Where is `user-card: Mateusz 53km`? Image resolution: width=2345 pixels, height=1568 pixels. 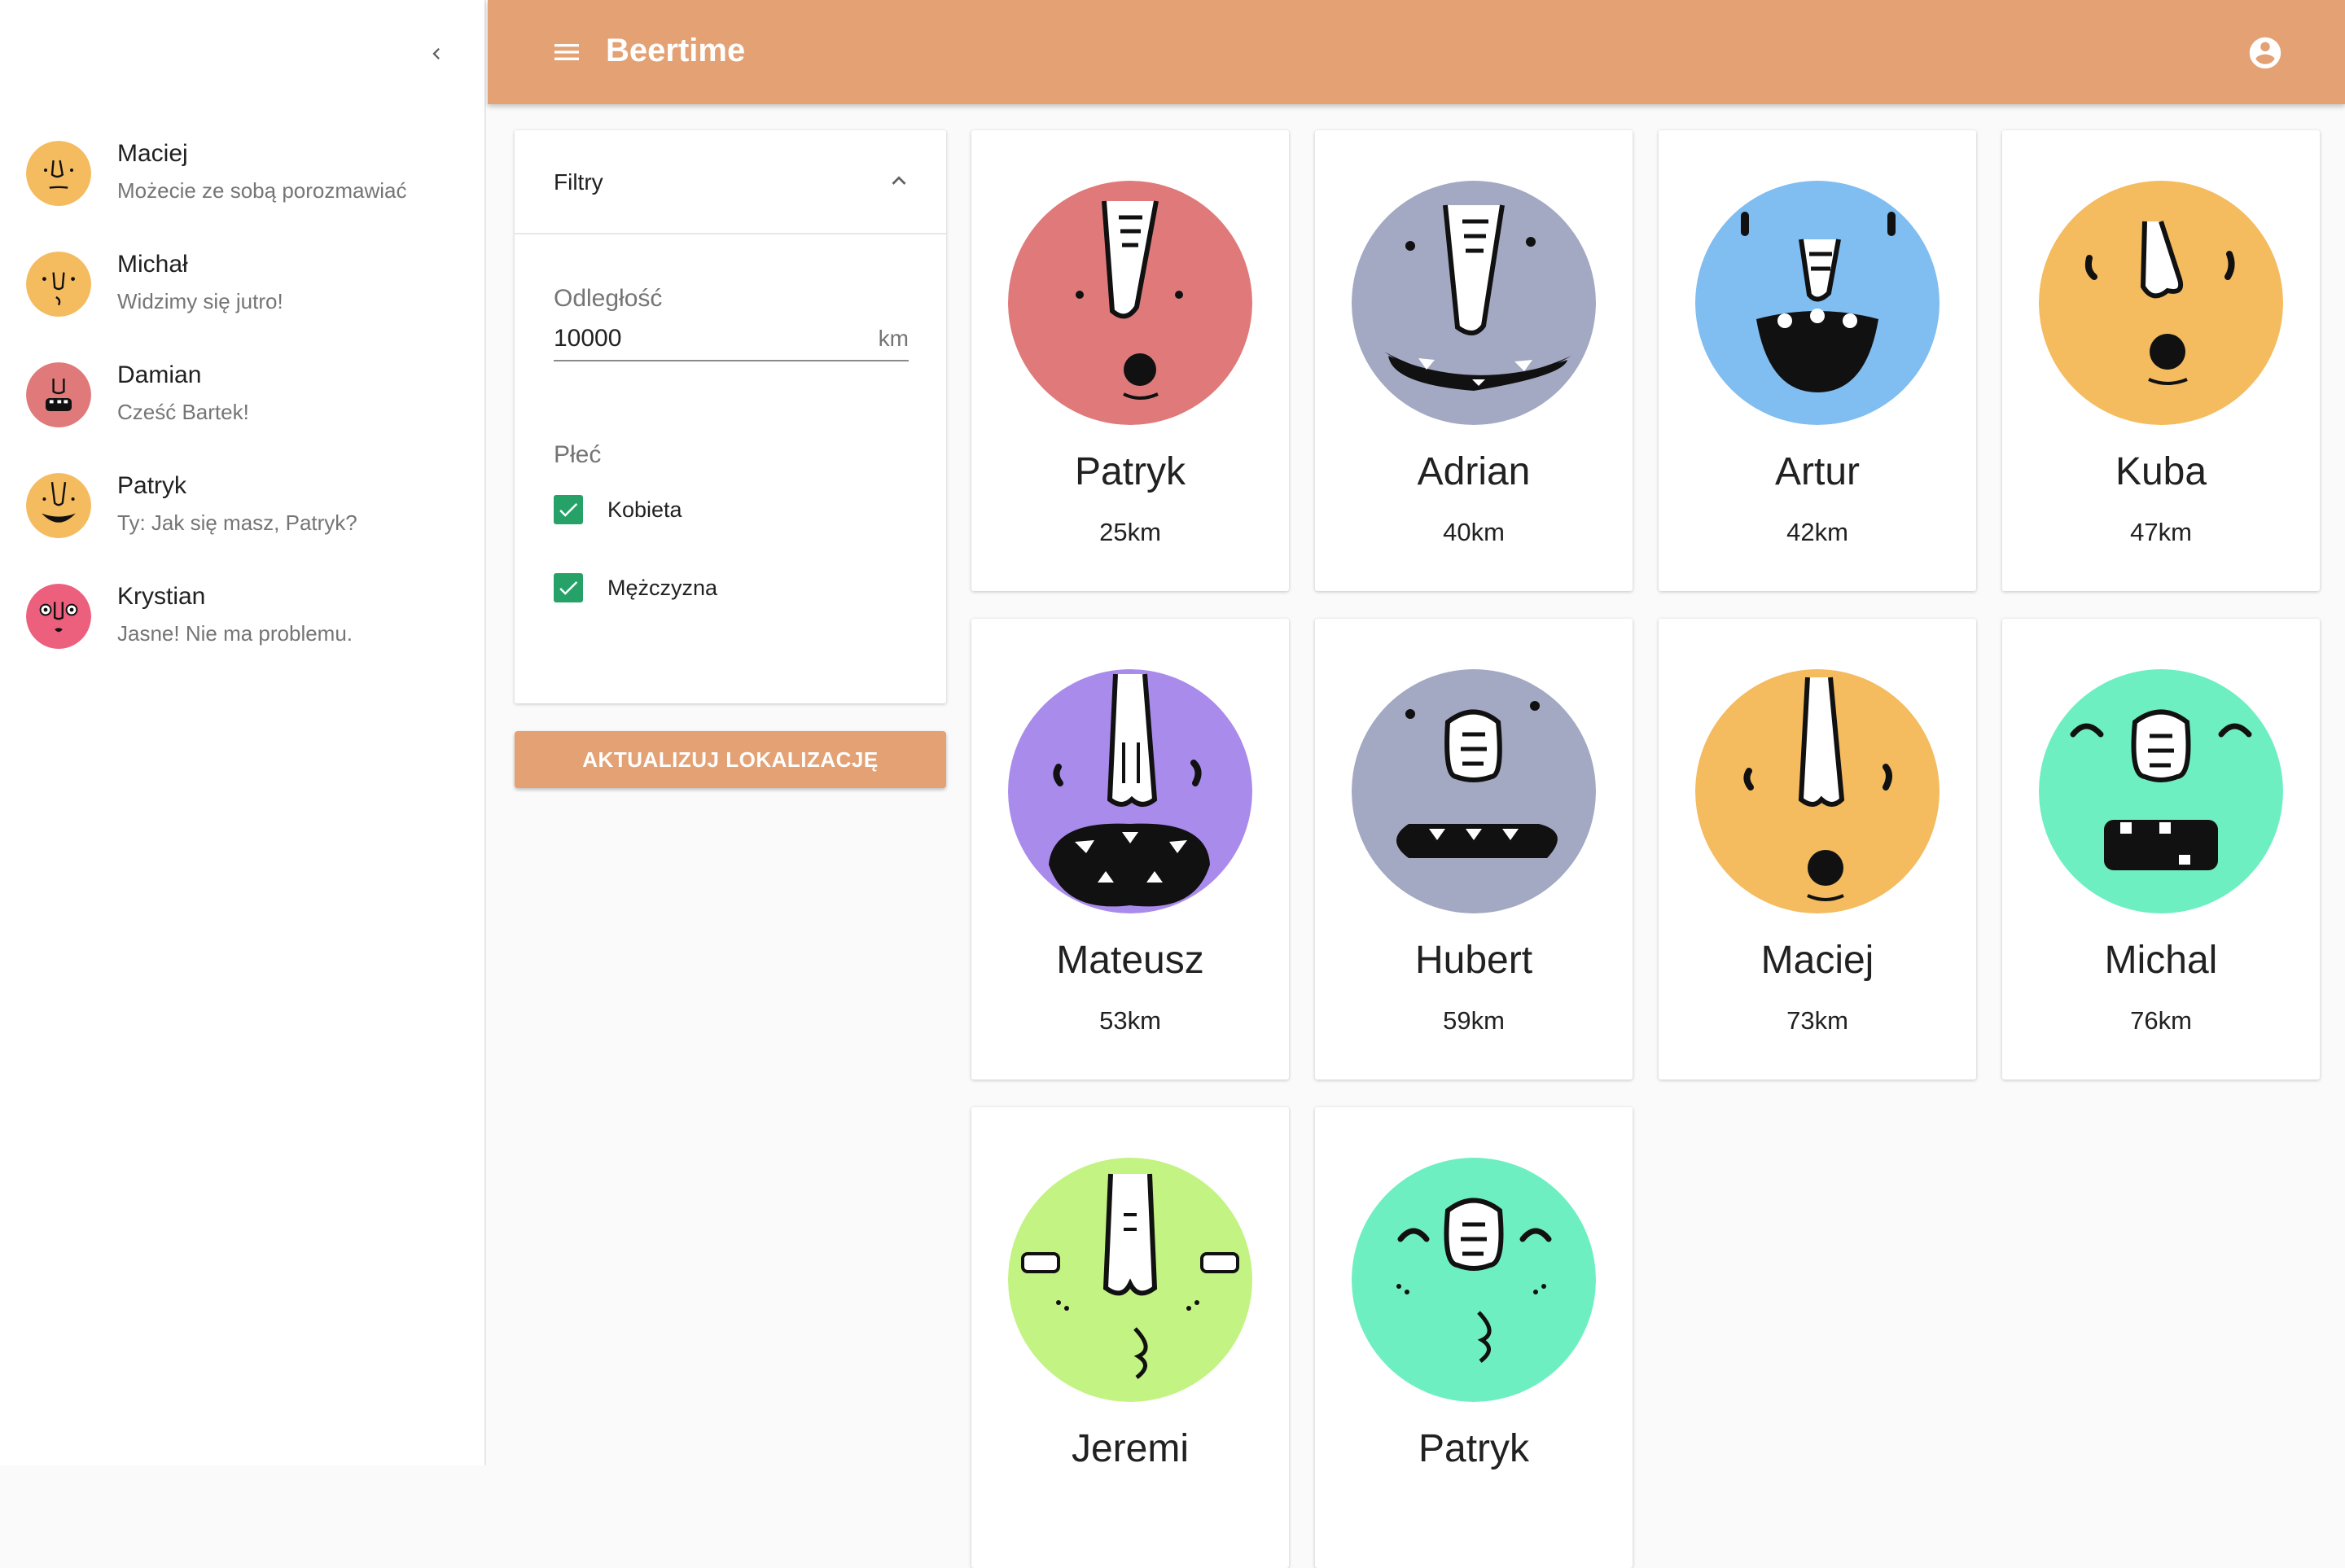
user-card: Mateusz 53km is located at coordinates (1130, 850).